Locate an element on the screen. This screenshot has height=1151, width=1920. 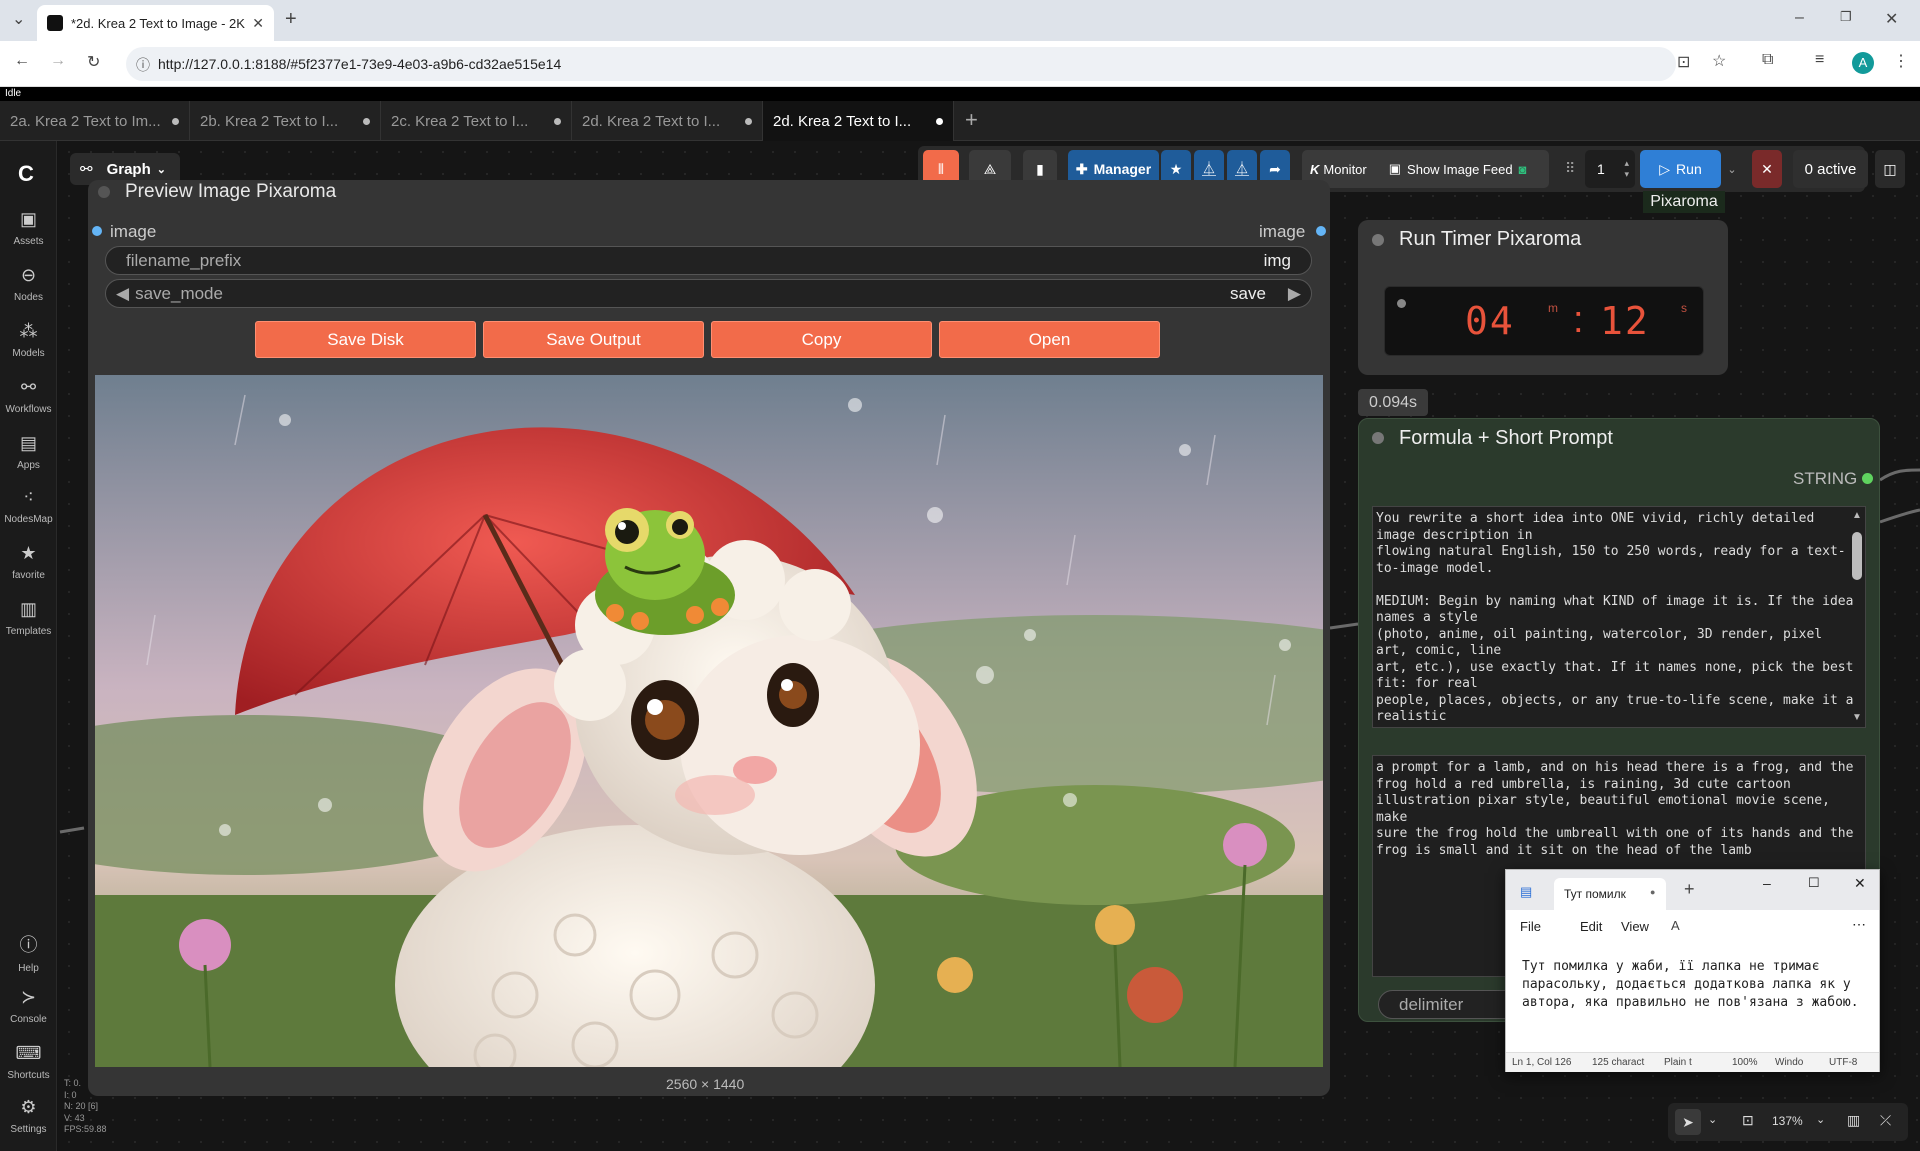
widget-label: filename_prefix is located at coordinates (184, 260).